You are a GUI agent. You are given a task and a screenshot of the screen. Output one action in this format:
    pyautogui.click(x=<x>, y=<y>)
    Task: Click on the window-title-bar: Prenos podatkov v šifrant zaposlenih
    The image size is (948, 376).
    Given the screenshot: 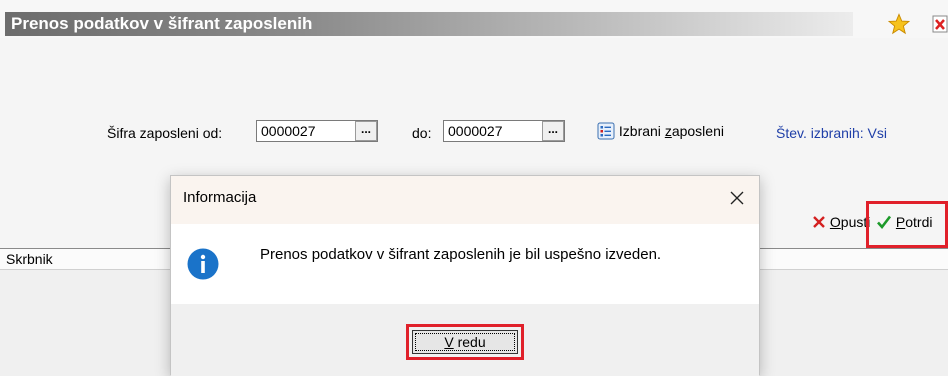 What is the action you would take?
    pyautogui.click(x=474, y=19)
    